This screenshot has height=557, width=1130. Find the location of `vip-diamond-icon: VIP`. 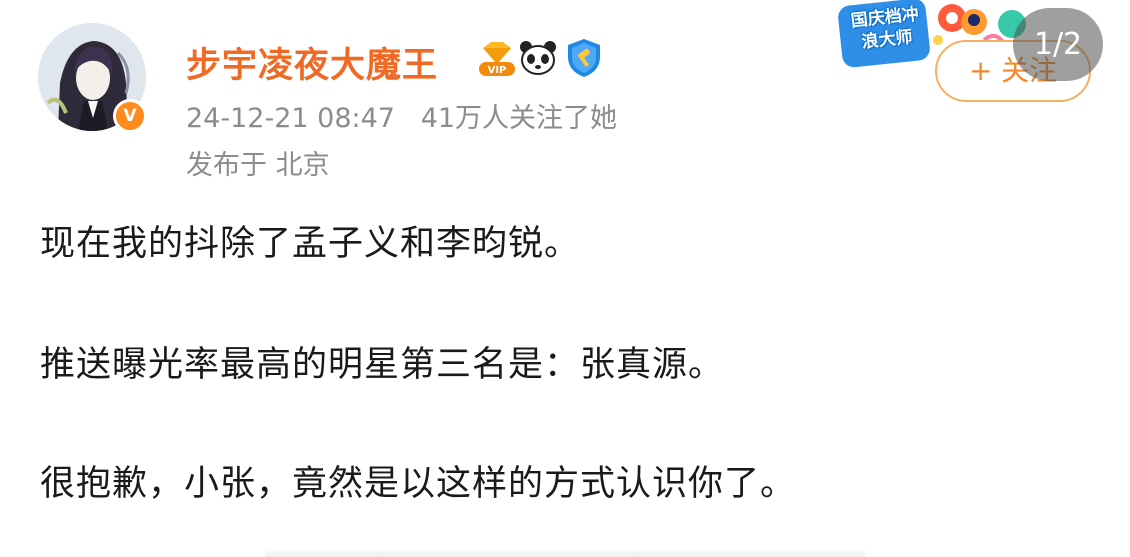

vip-diamond-icon: VIP is located at coordinates (497, 61).